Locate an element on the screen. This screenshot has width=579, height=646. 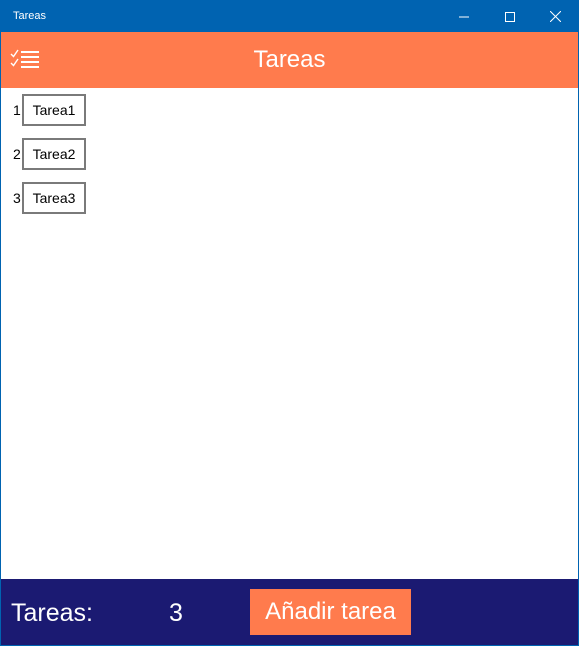
task-count-value: 3 is located at coordinates (176, 613).